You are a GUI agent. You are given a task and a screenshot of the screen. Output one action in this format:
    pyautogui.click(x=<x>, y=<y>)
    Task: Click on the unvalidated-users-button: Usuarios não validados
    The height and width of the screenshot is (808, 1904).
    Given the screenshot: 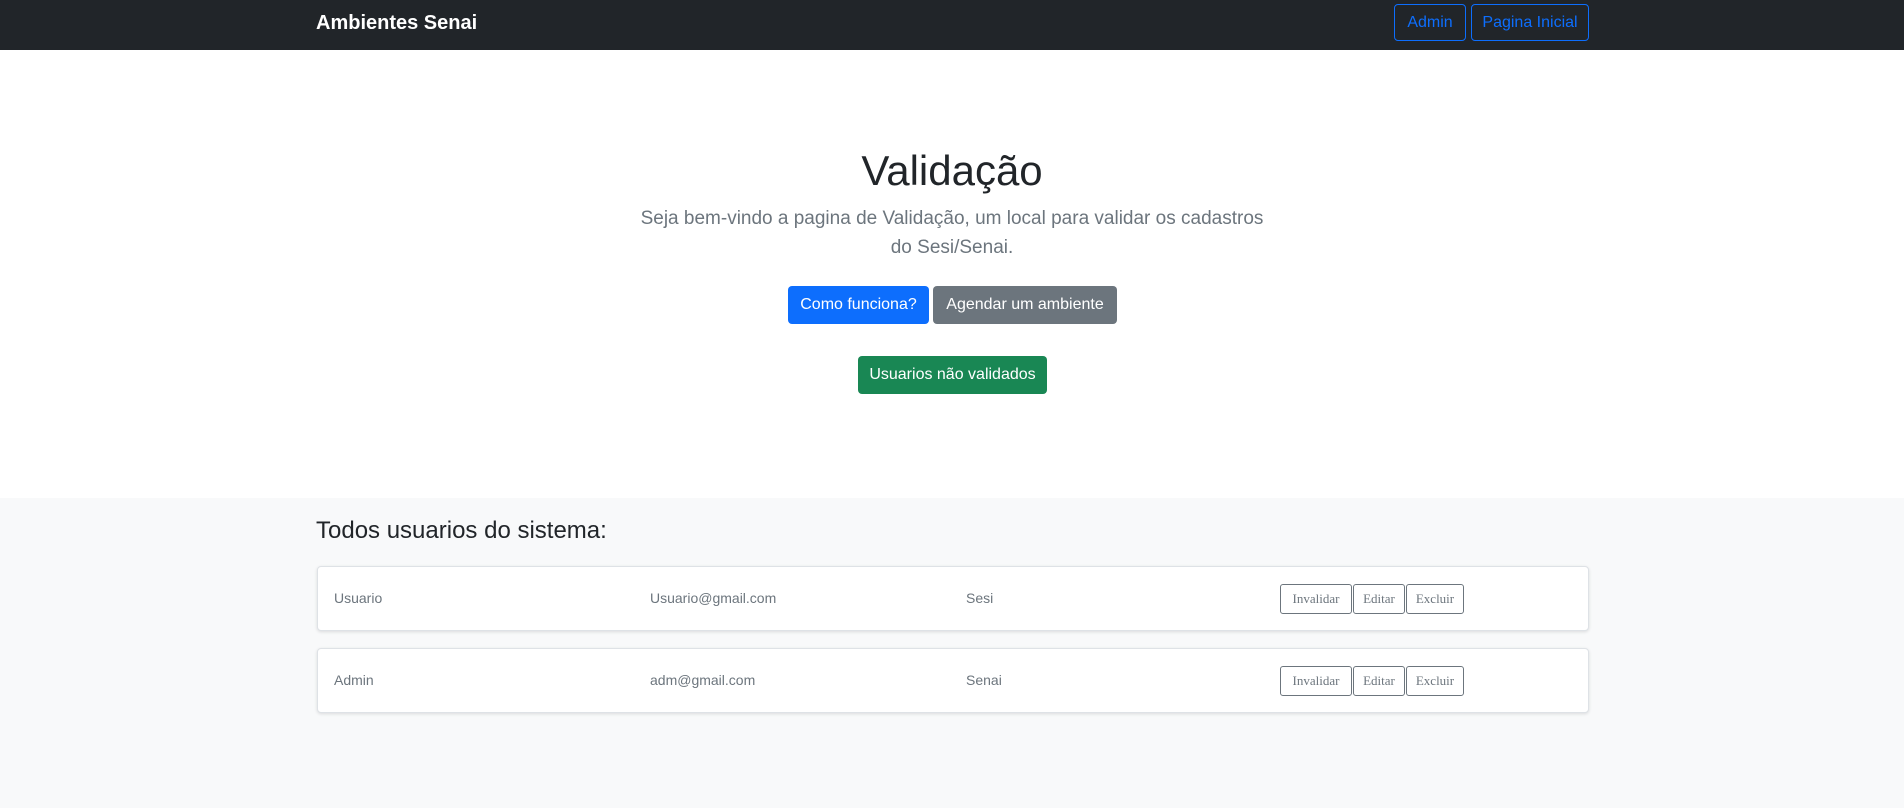 What is the action you would take?
    pyautogui.click(x=952, y=375)
    